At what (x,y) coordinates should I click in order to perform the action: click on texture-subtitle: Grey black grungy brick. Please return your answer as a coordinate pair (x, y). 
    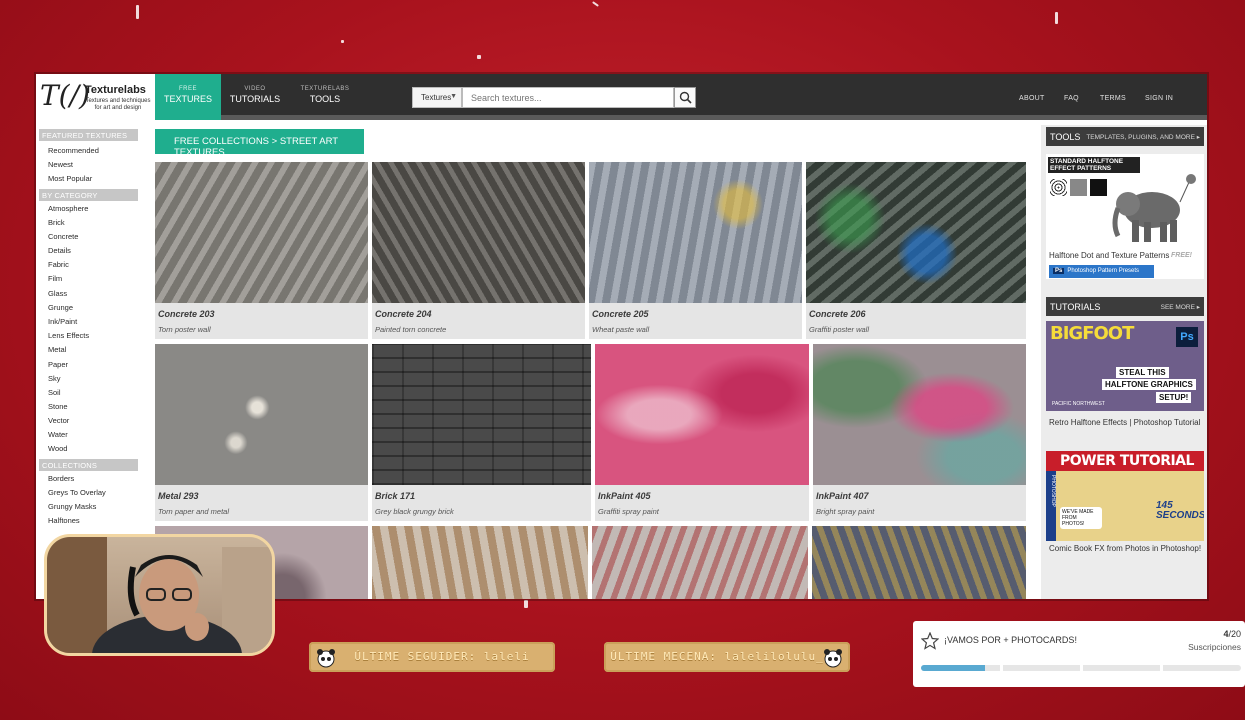
    Looking at the image, I should click on (414, 511).